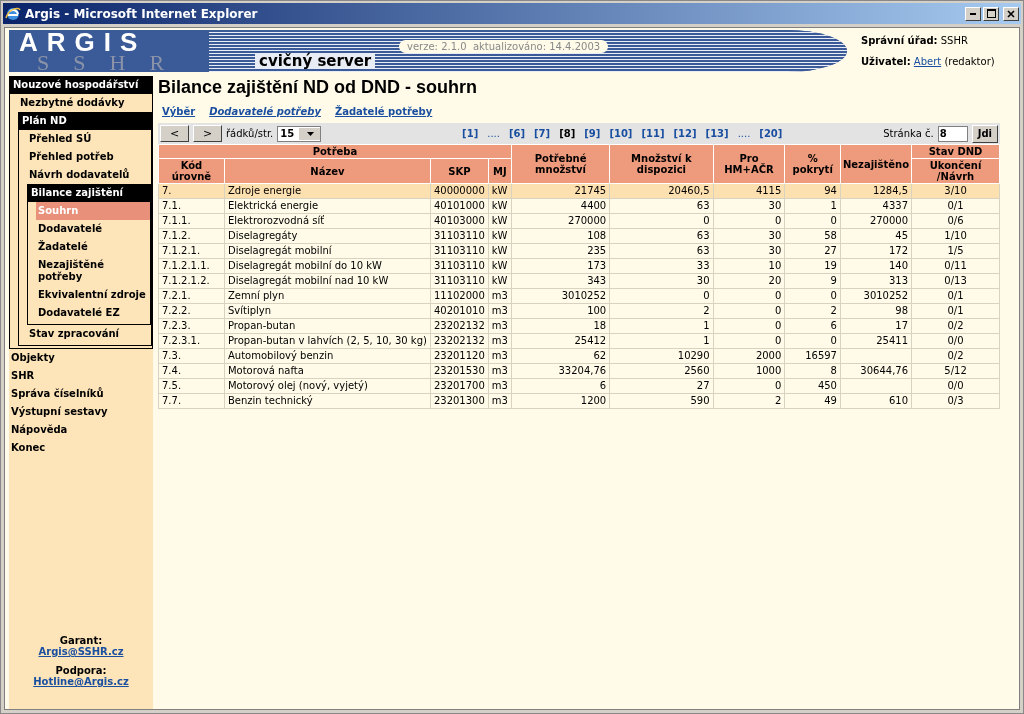 This screenshot has width=1024, height=714. I want to click on menu-item: Návrh dodavatelů, so click(89, 175).